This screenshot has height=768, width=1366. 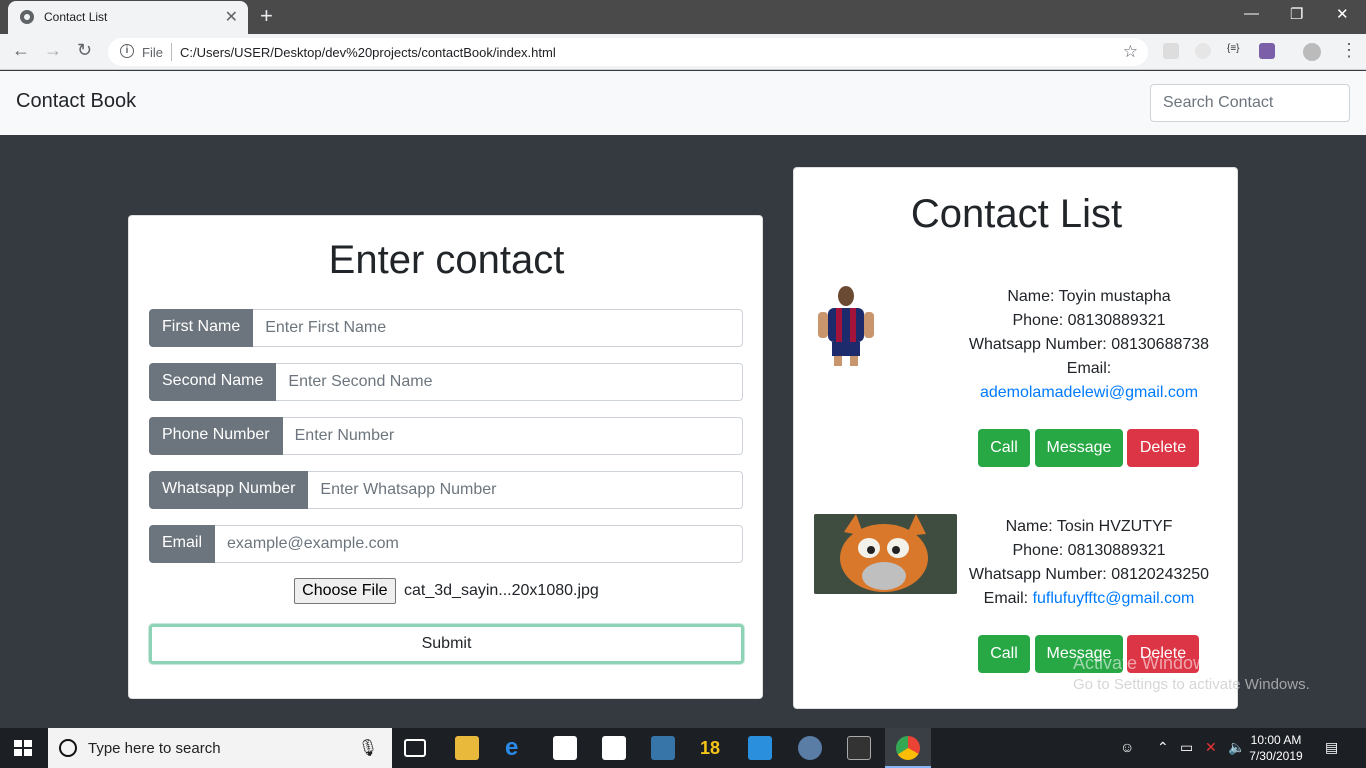 I want to click on task-view-icon, so click(x=415, y=748).